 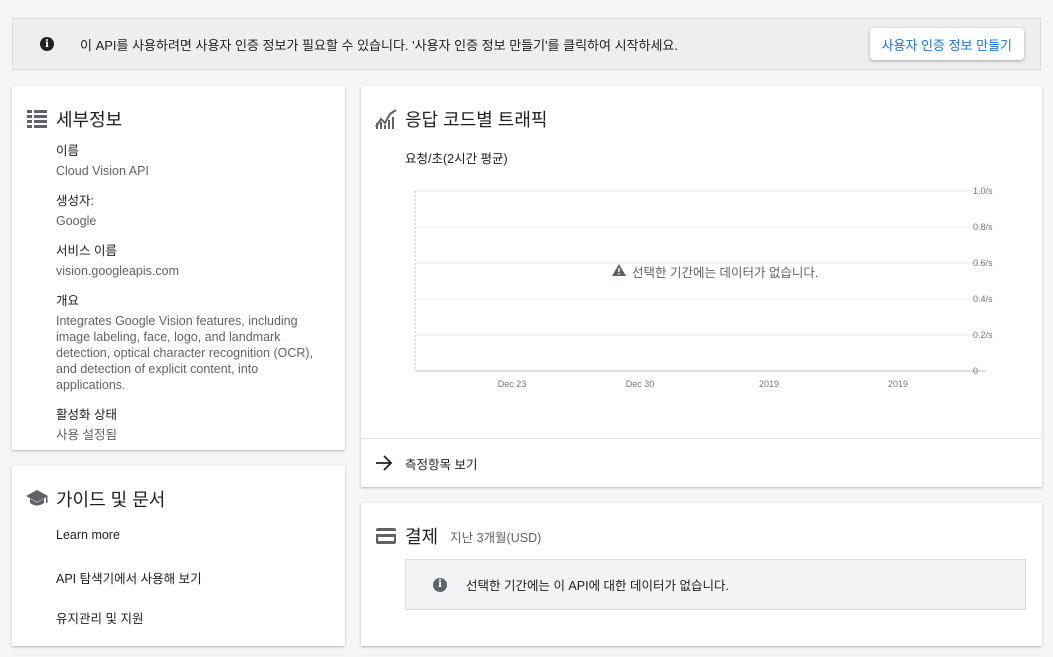 I want to click on x-tick-label: Dec 23, so click(x=512, y=384).